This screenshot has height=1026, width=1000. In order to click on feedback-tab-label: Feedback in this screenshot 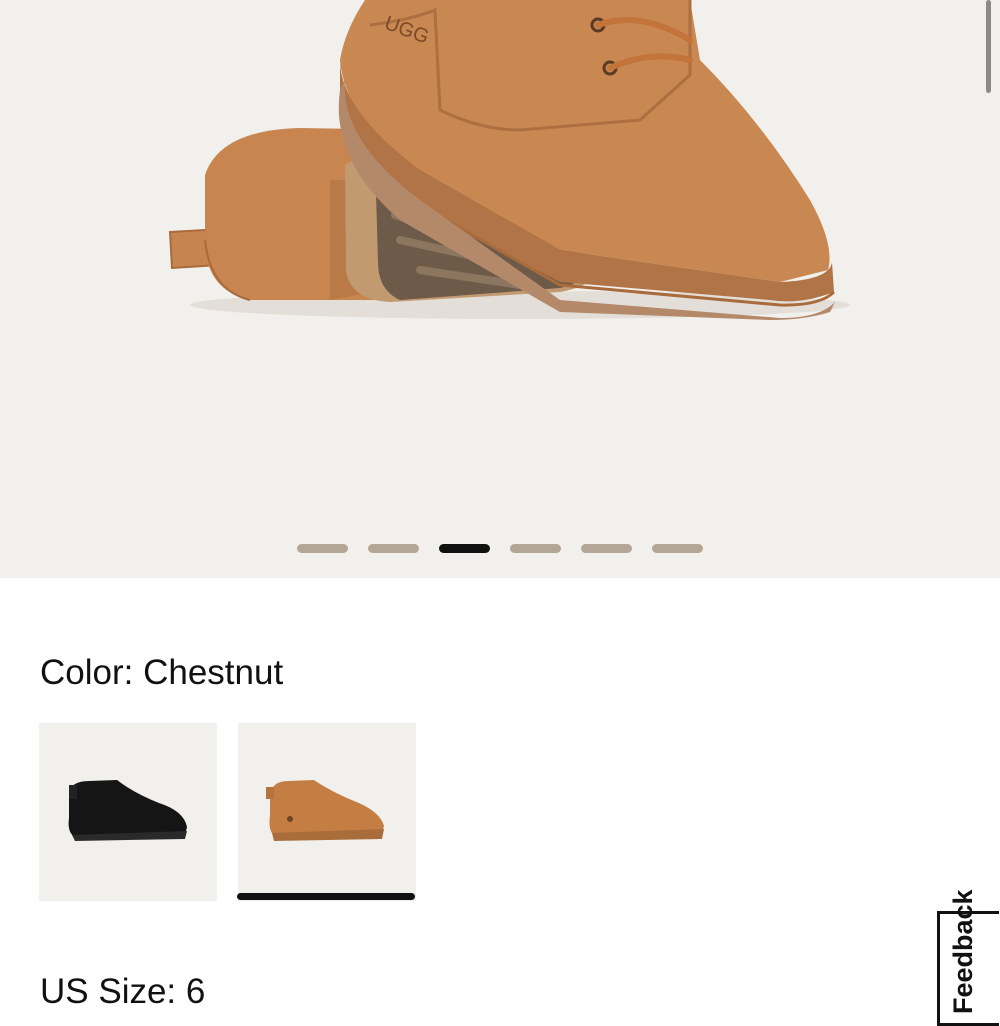, I will do `click(963, 951)`.